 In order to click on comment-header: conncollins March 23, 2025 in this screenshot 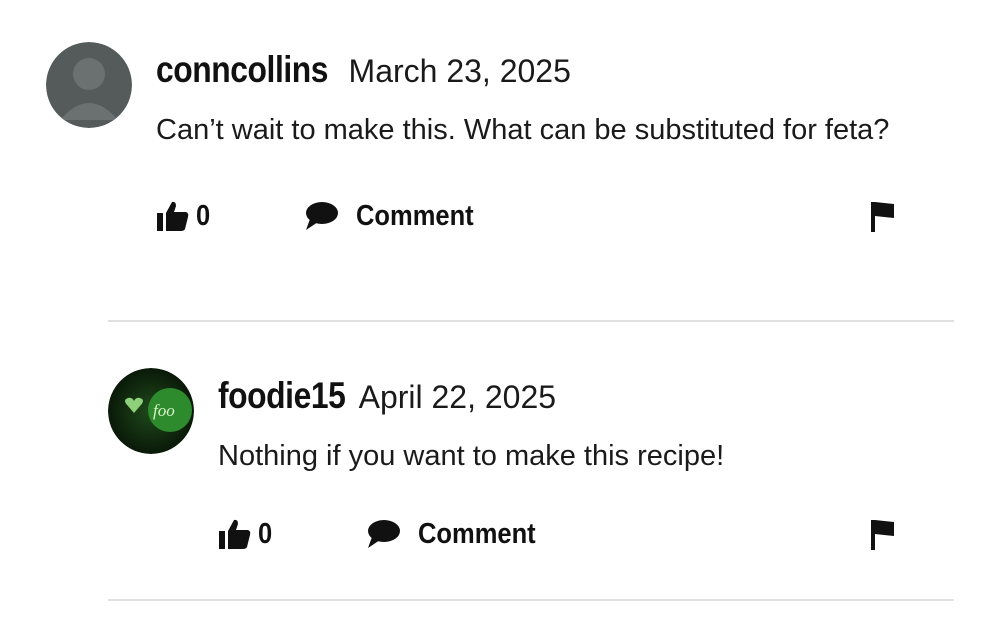, I will do `click(555, 70)`.